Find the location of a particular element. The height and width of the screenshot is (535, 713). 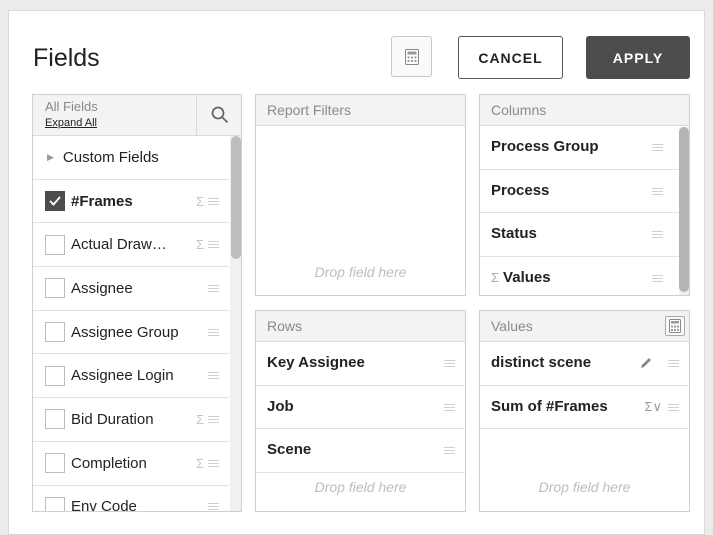

field-item-bid-duration: Bid Duration Σ is located at coordinates (131, 420).